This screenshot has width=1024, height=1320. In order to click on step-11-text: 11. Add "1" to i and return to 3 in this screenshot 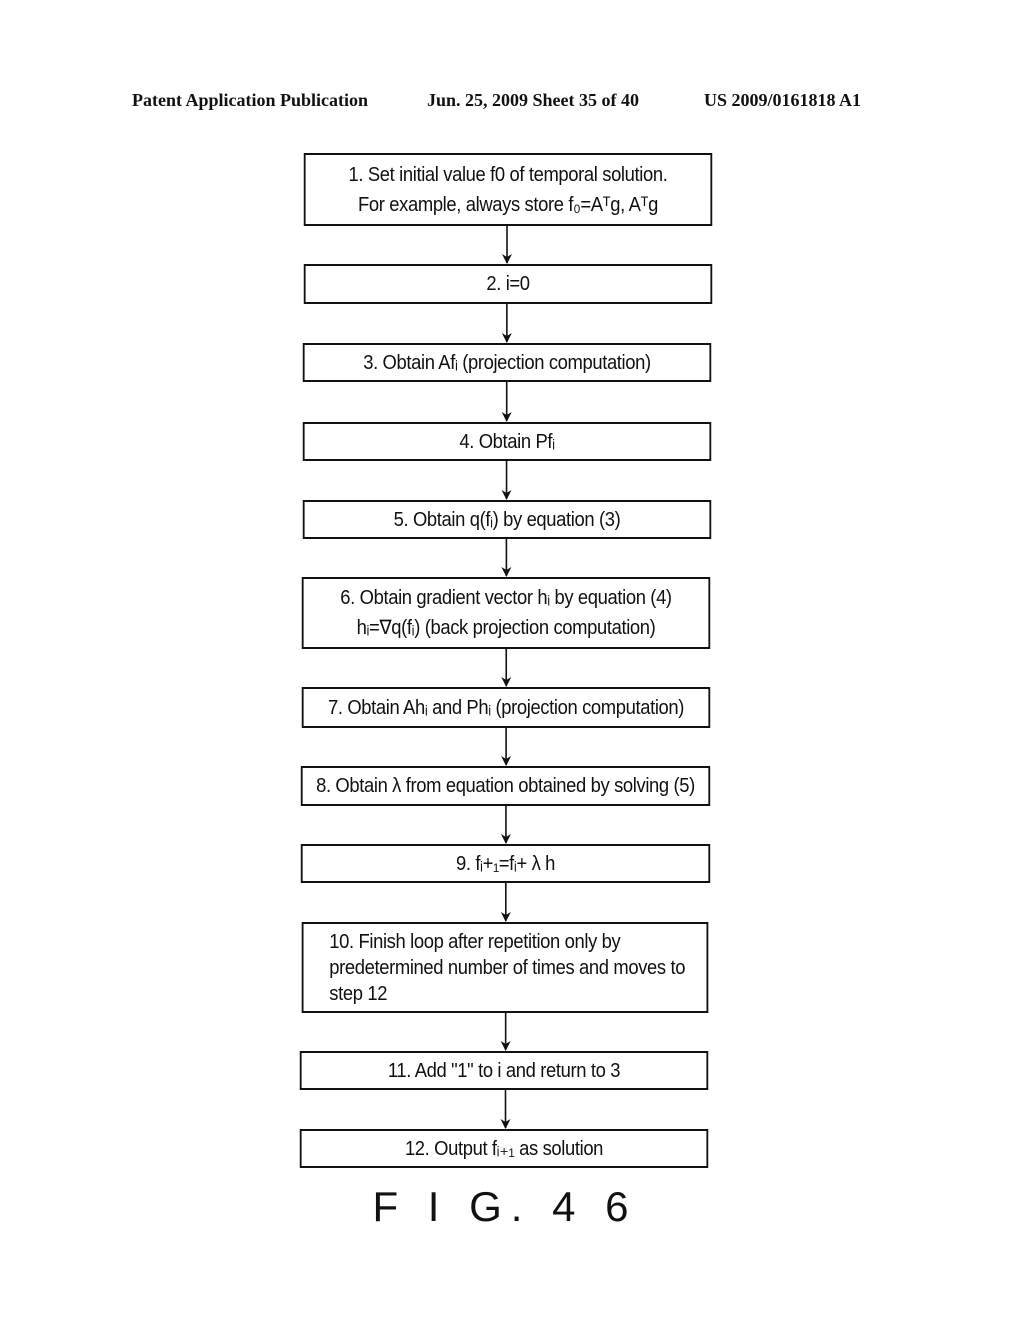, I will do `click(504, 1070)`.